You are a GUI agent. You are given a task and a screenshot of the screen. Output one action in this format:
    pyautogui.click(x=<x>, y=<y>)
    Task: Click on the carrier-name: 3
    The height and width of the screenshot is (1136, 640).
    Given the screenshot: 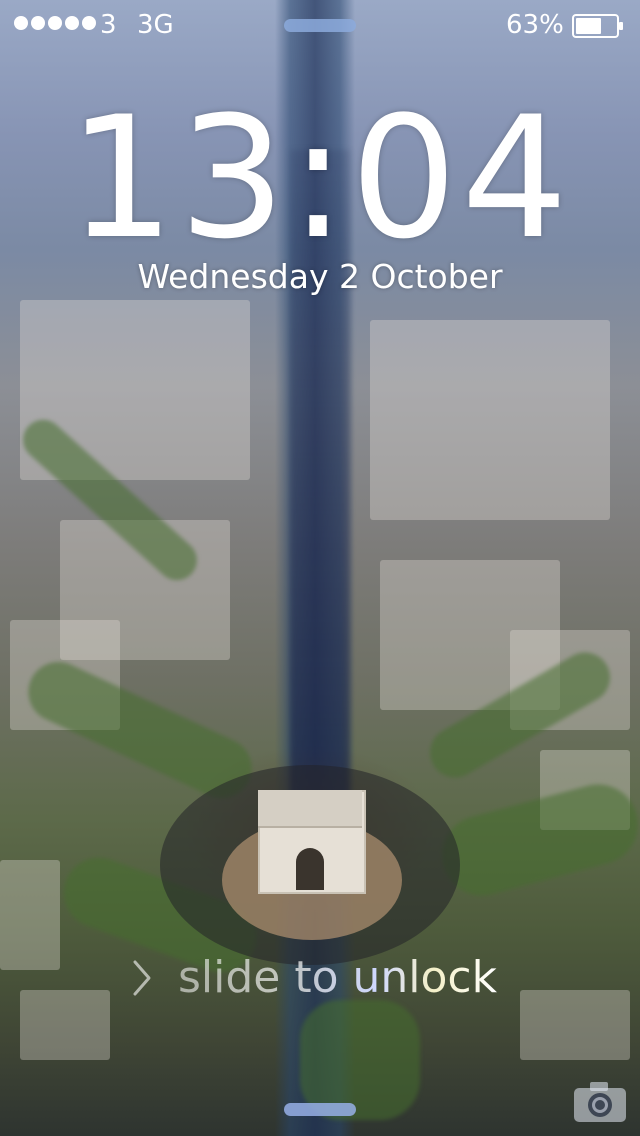 What is the action you would take?
    pyautogui.click(x=108, y=25)
    